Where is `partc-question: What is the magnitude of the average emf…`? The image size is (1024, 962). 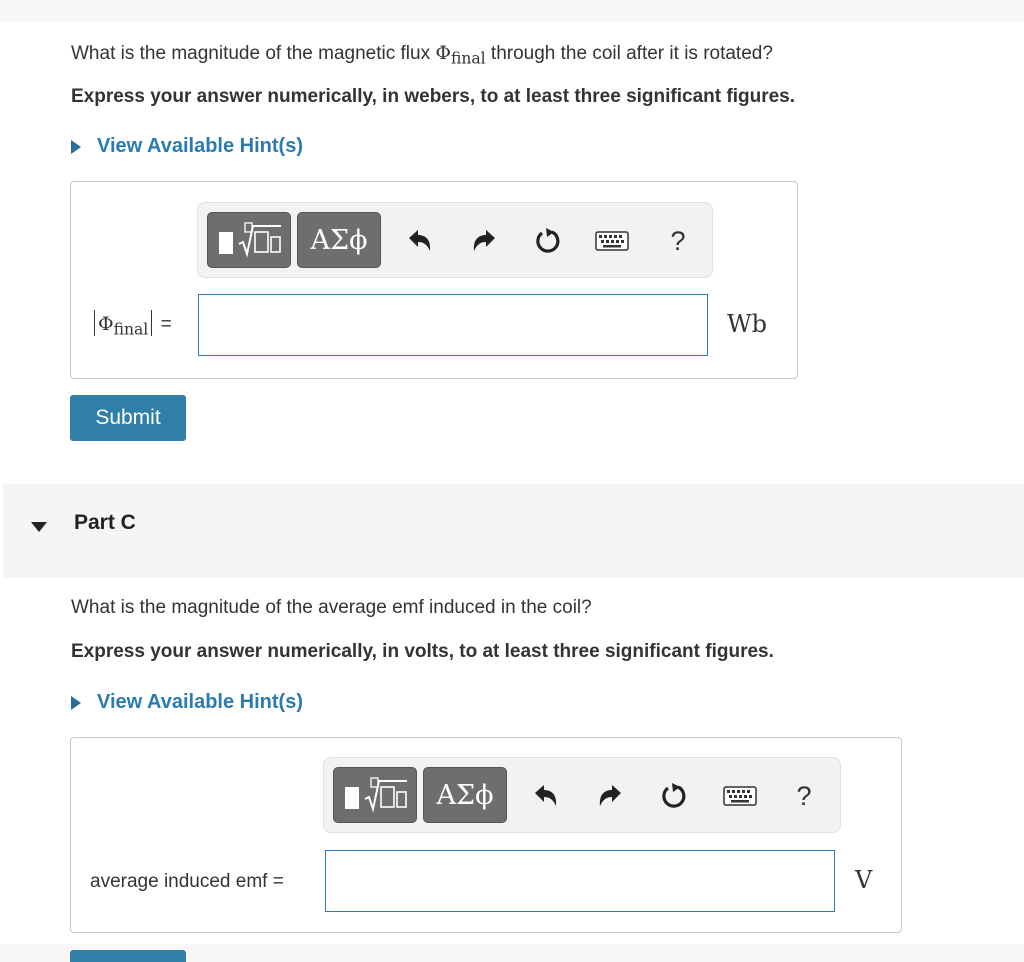 partc-question: What is the magnitude of the average emf… is located at coordinates (331, 607).